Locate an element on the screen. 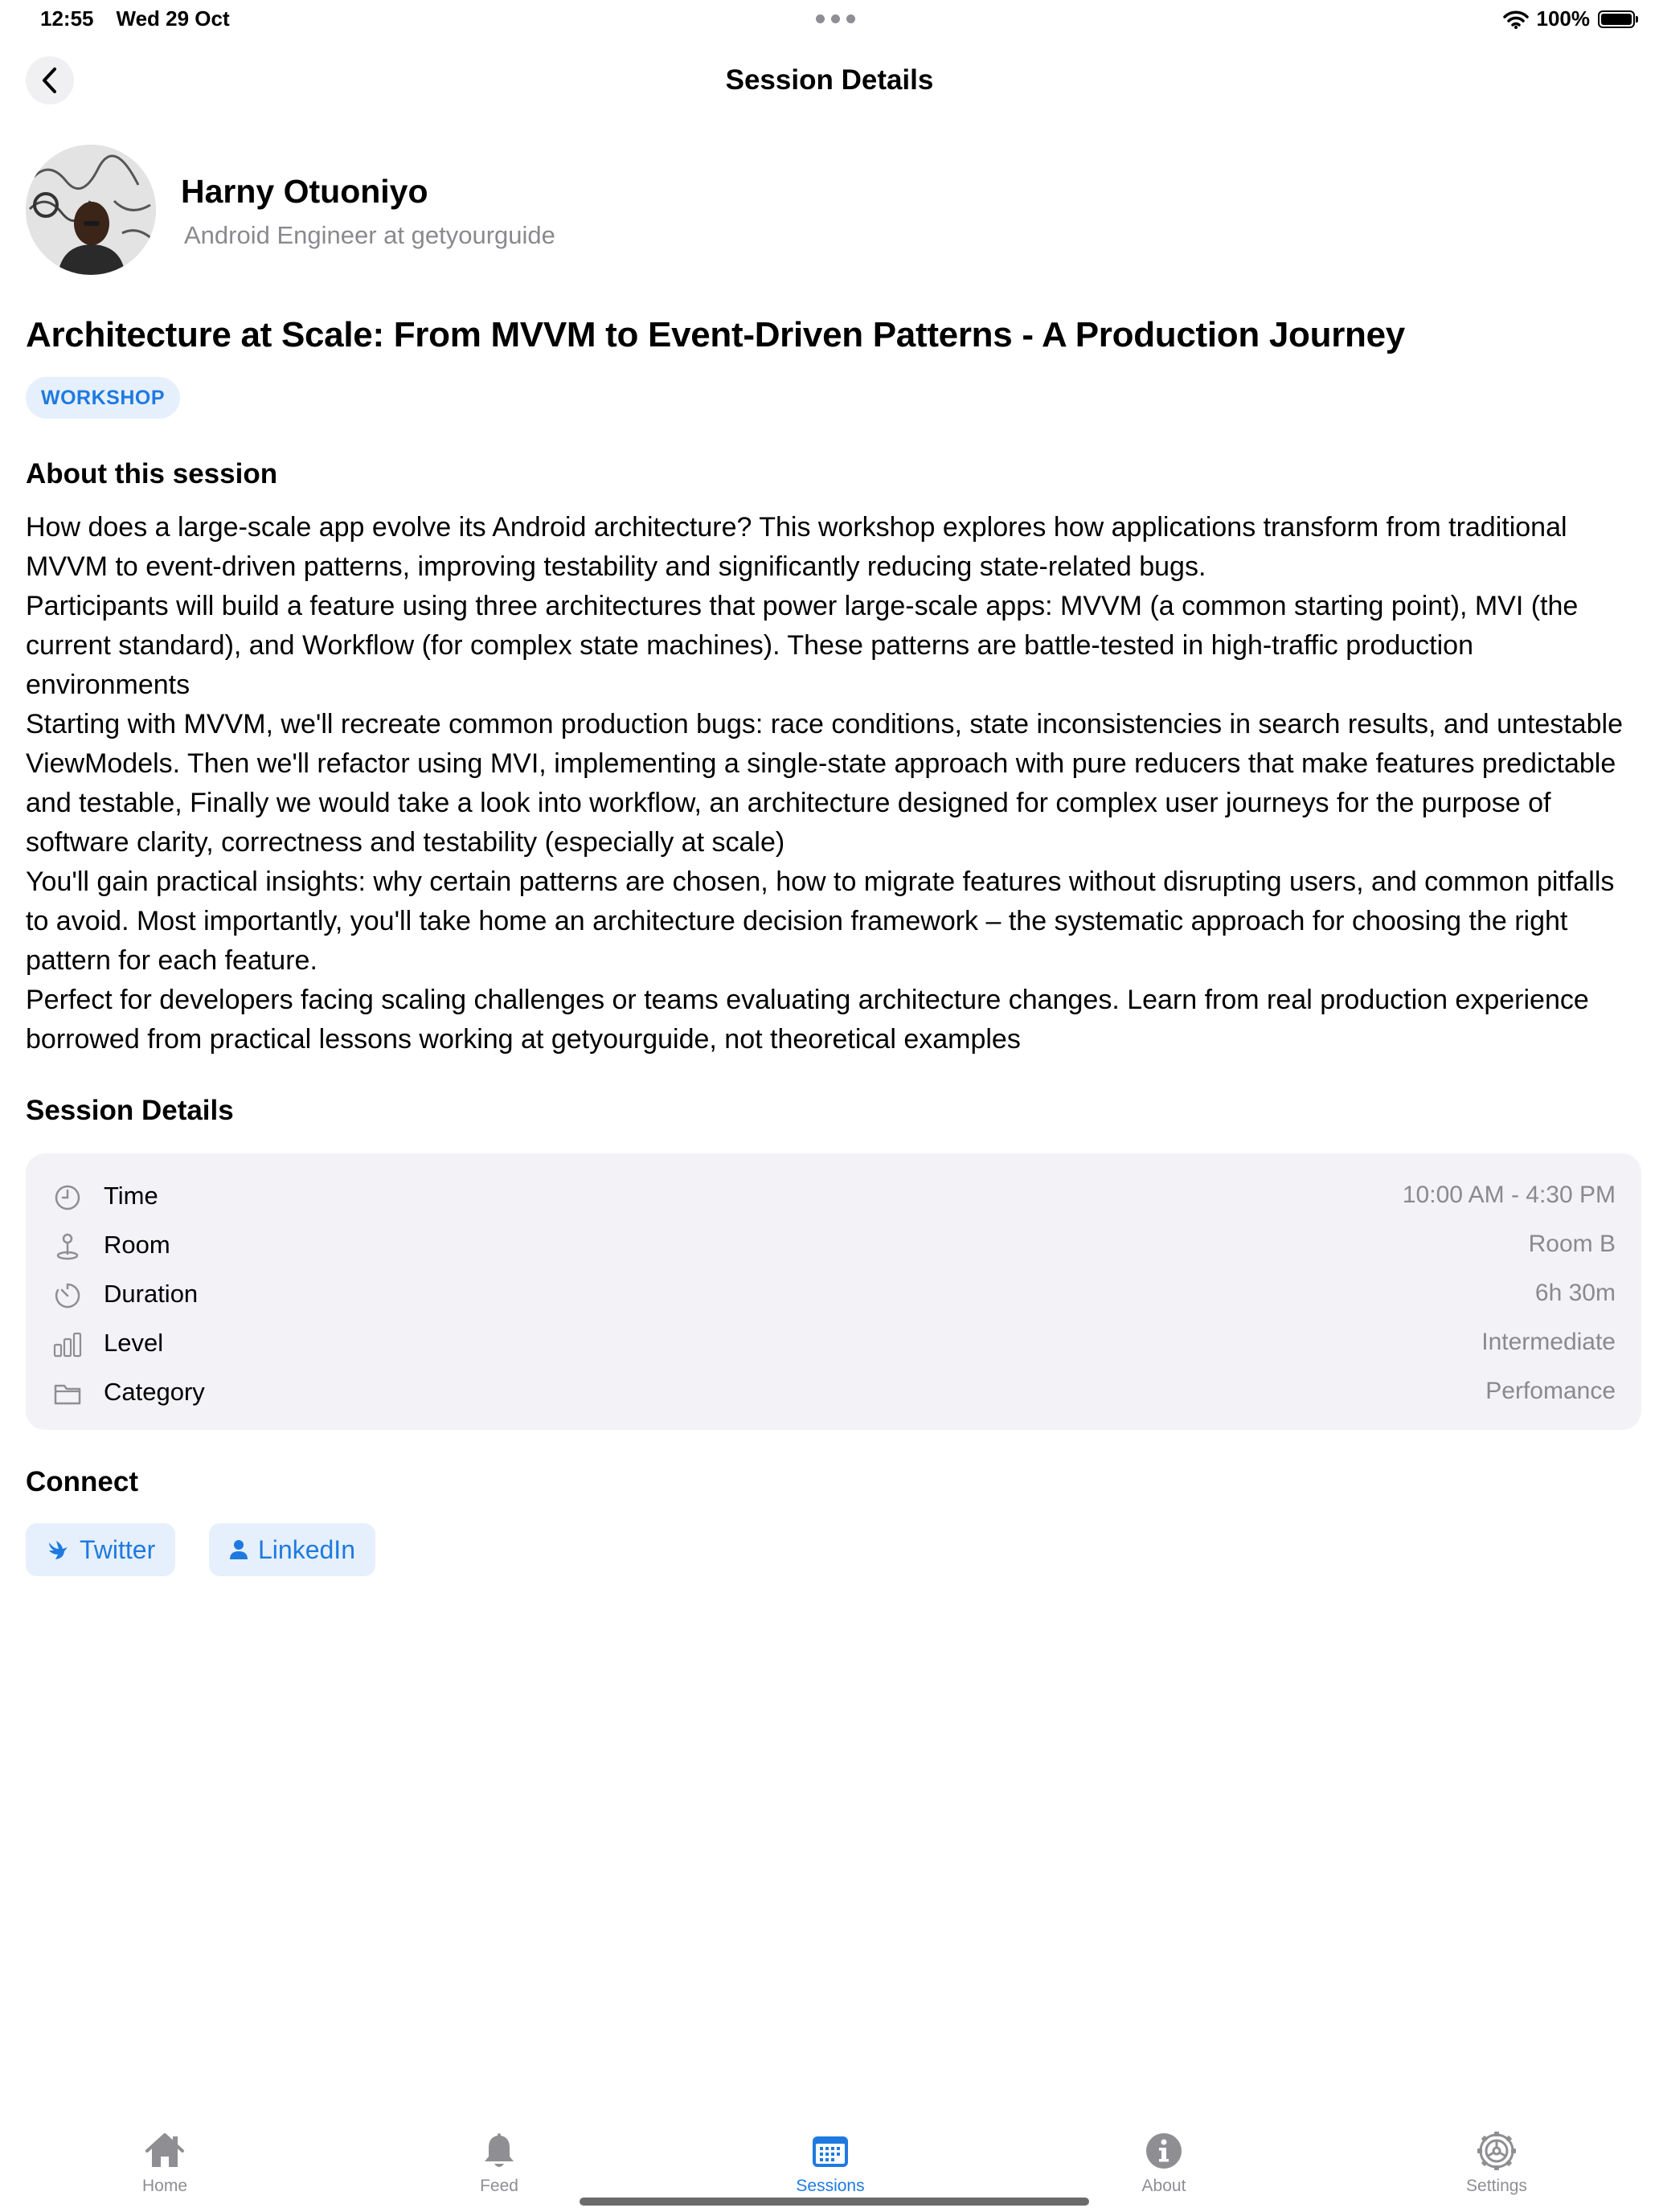  about-heading: About this session is located at coordinates (152, 474).